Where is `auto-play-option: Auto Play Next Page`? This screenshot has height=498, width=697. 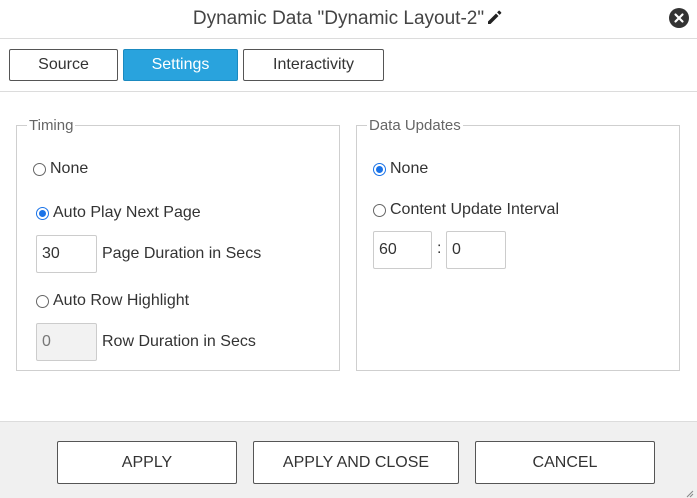 auto-play-option: Auto Play Next Page is located at coordinates (118, 213).